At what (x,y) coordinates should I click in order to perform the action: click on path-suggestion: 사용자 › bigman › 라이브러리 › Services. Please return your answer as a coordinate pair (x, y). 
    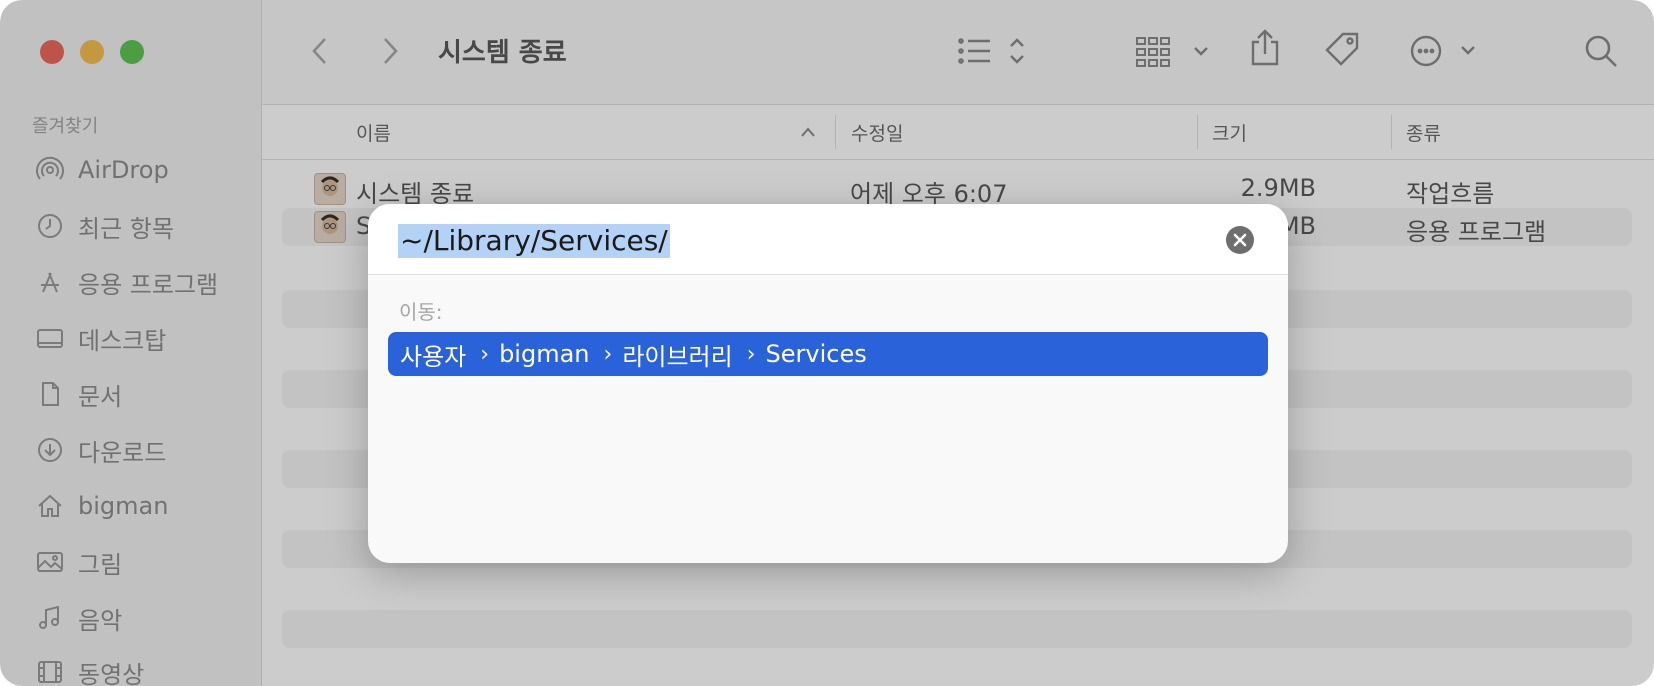
    Looking at the image, I should click on (828, 354).